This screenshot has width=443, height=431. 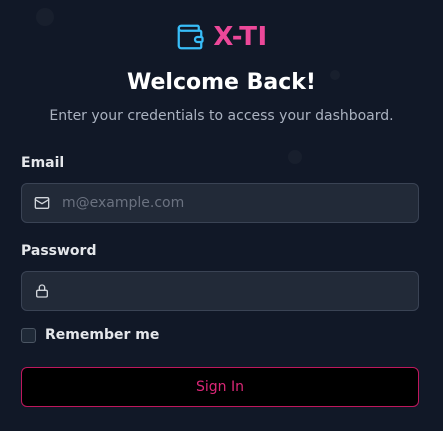 I want to click on remember-me-row: Remember me, so click(x=90, y=335).